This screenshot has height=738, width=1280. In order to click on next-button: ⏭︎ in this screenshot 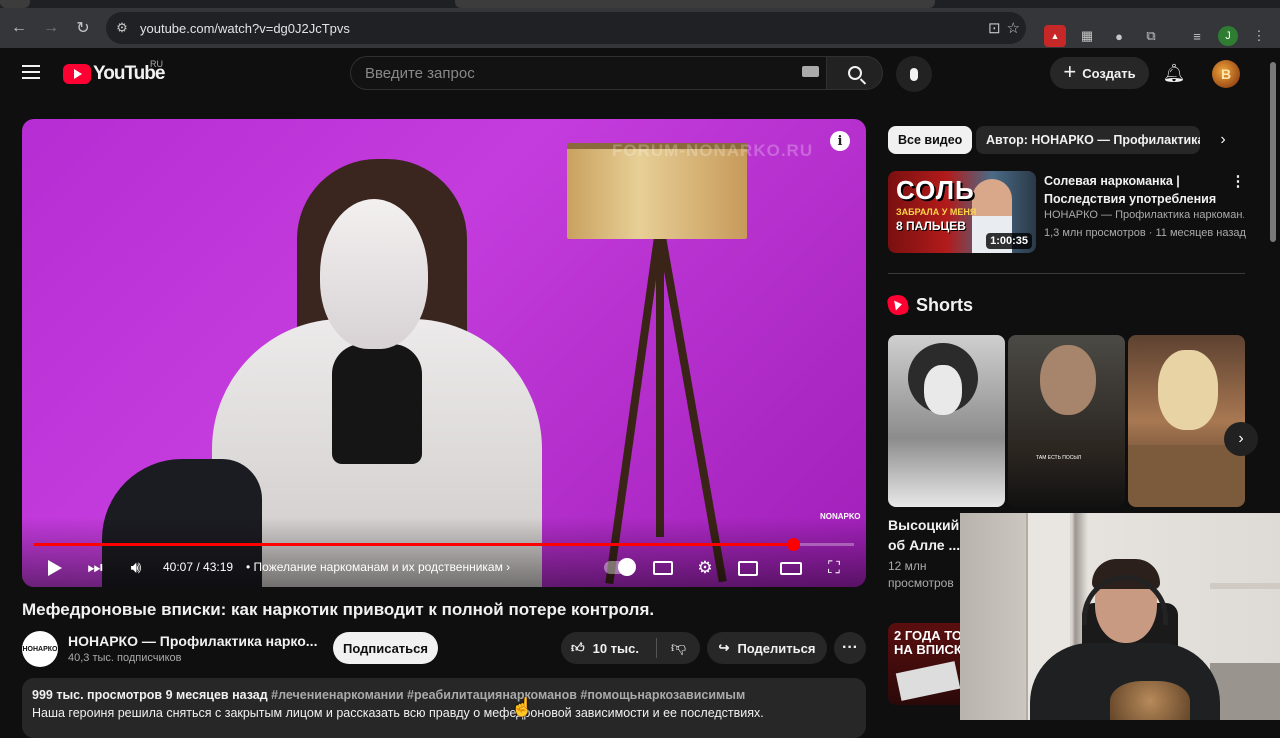, I will do `click(95, 568)`.